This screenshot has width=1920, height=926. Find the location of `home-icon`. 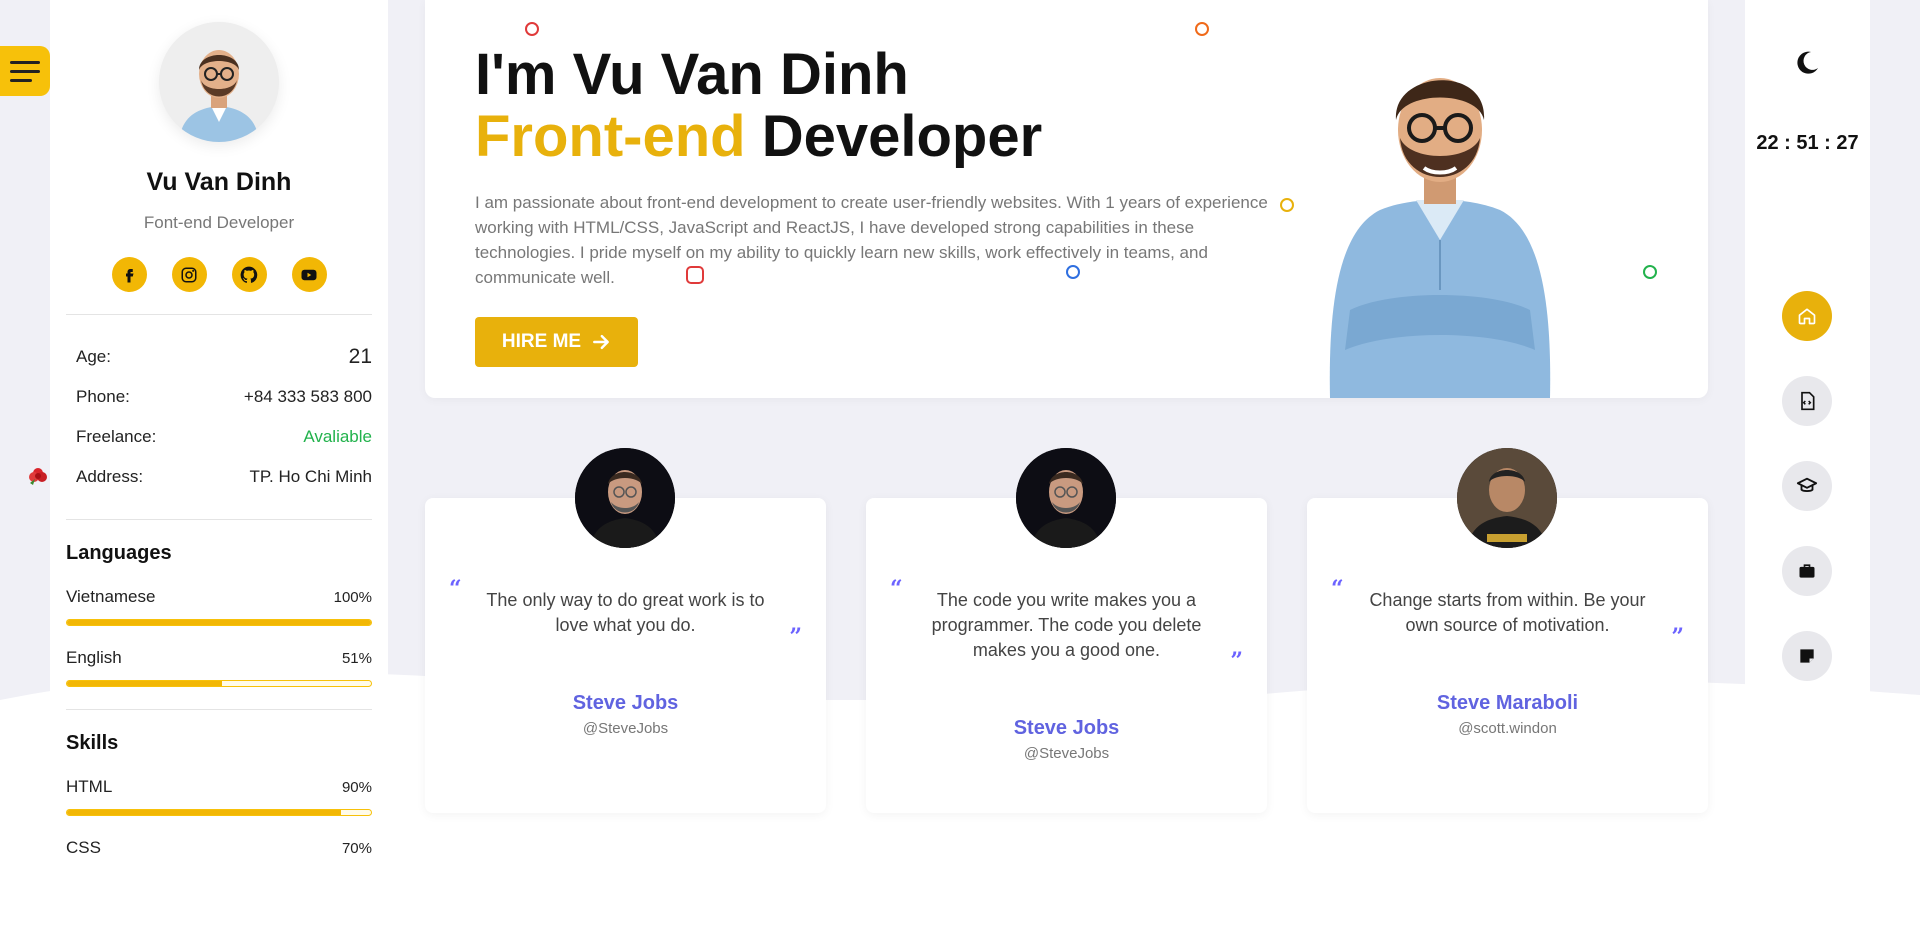

home-icon is located at coordinates (1807, 316).